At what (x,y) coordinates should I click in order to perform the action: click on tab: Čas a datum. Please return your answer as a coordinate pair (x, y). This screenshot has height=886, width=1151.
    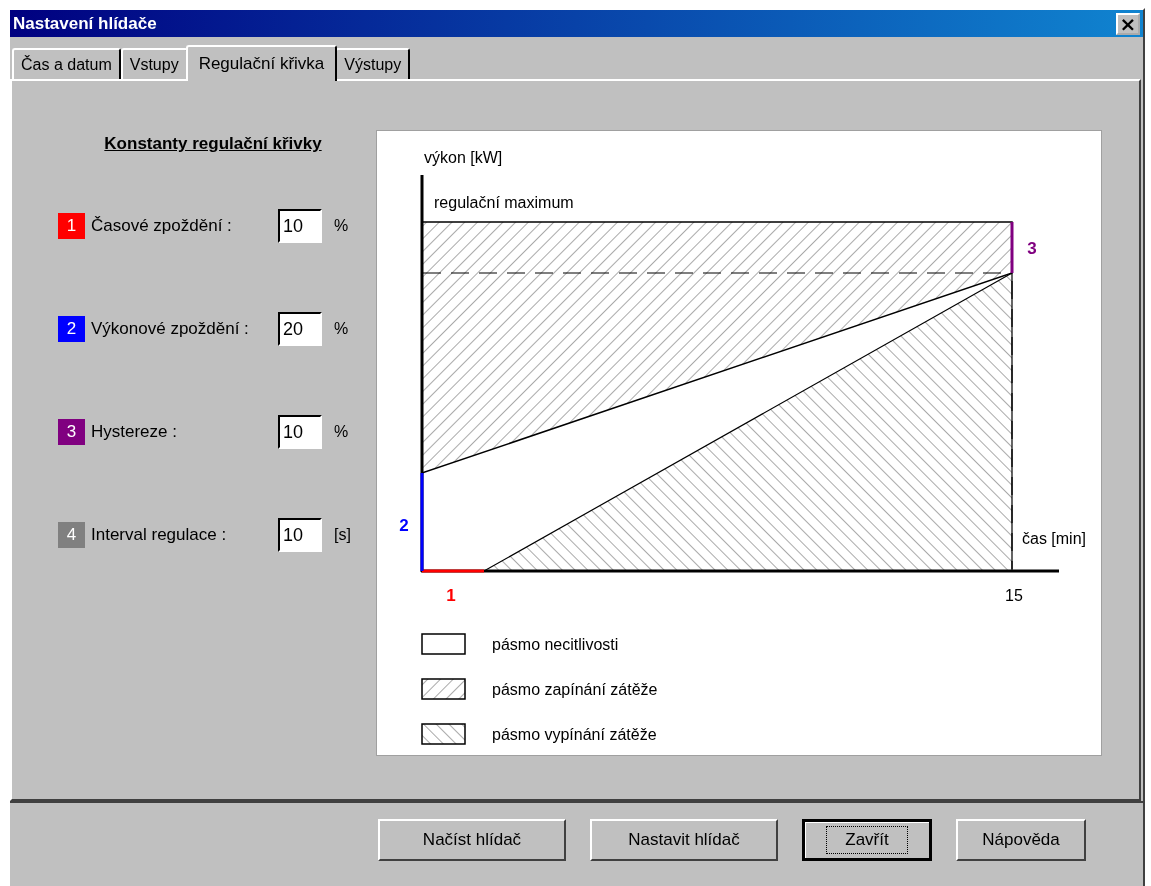
    Looking at the image, I should click on (66, 63).